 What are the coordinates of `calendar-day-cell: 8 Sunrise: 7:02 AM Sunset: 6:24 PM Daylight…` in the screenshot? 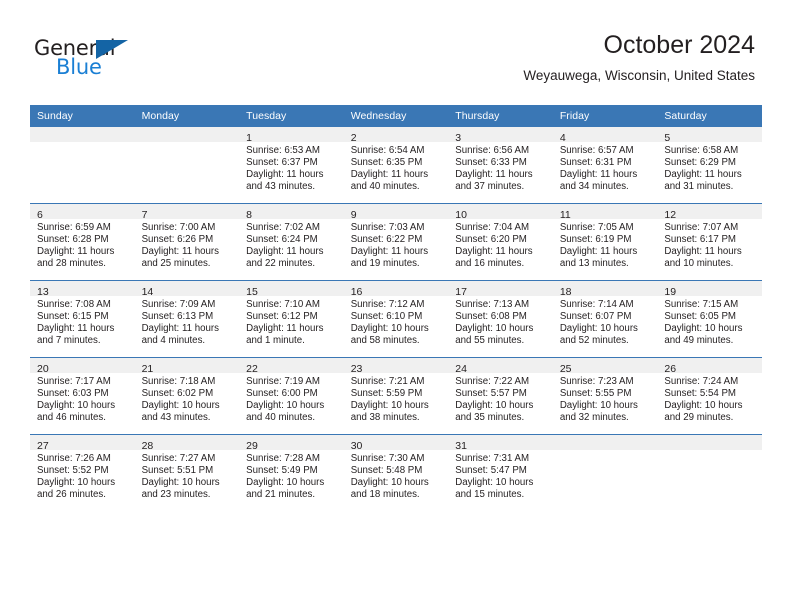 It's located at (291, 242).